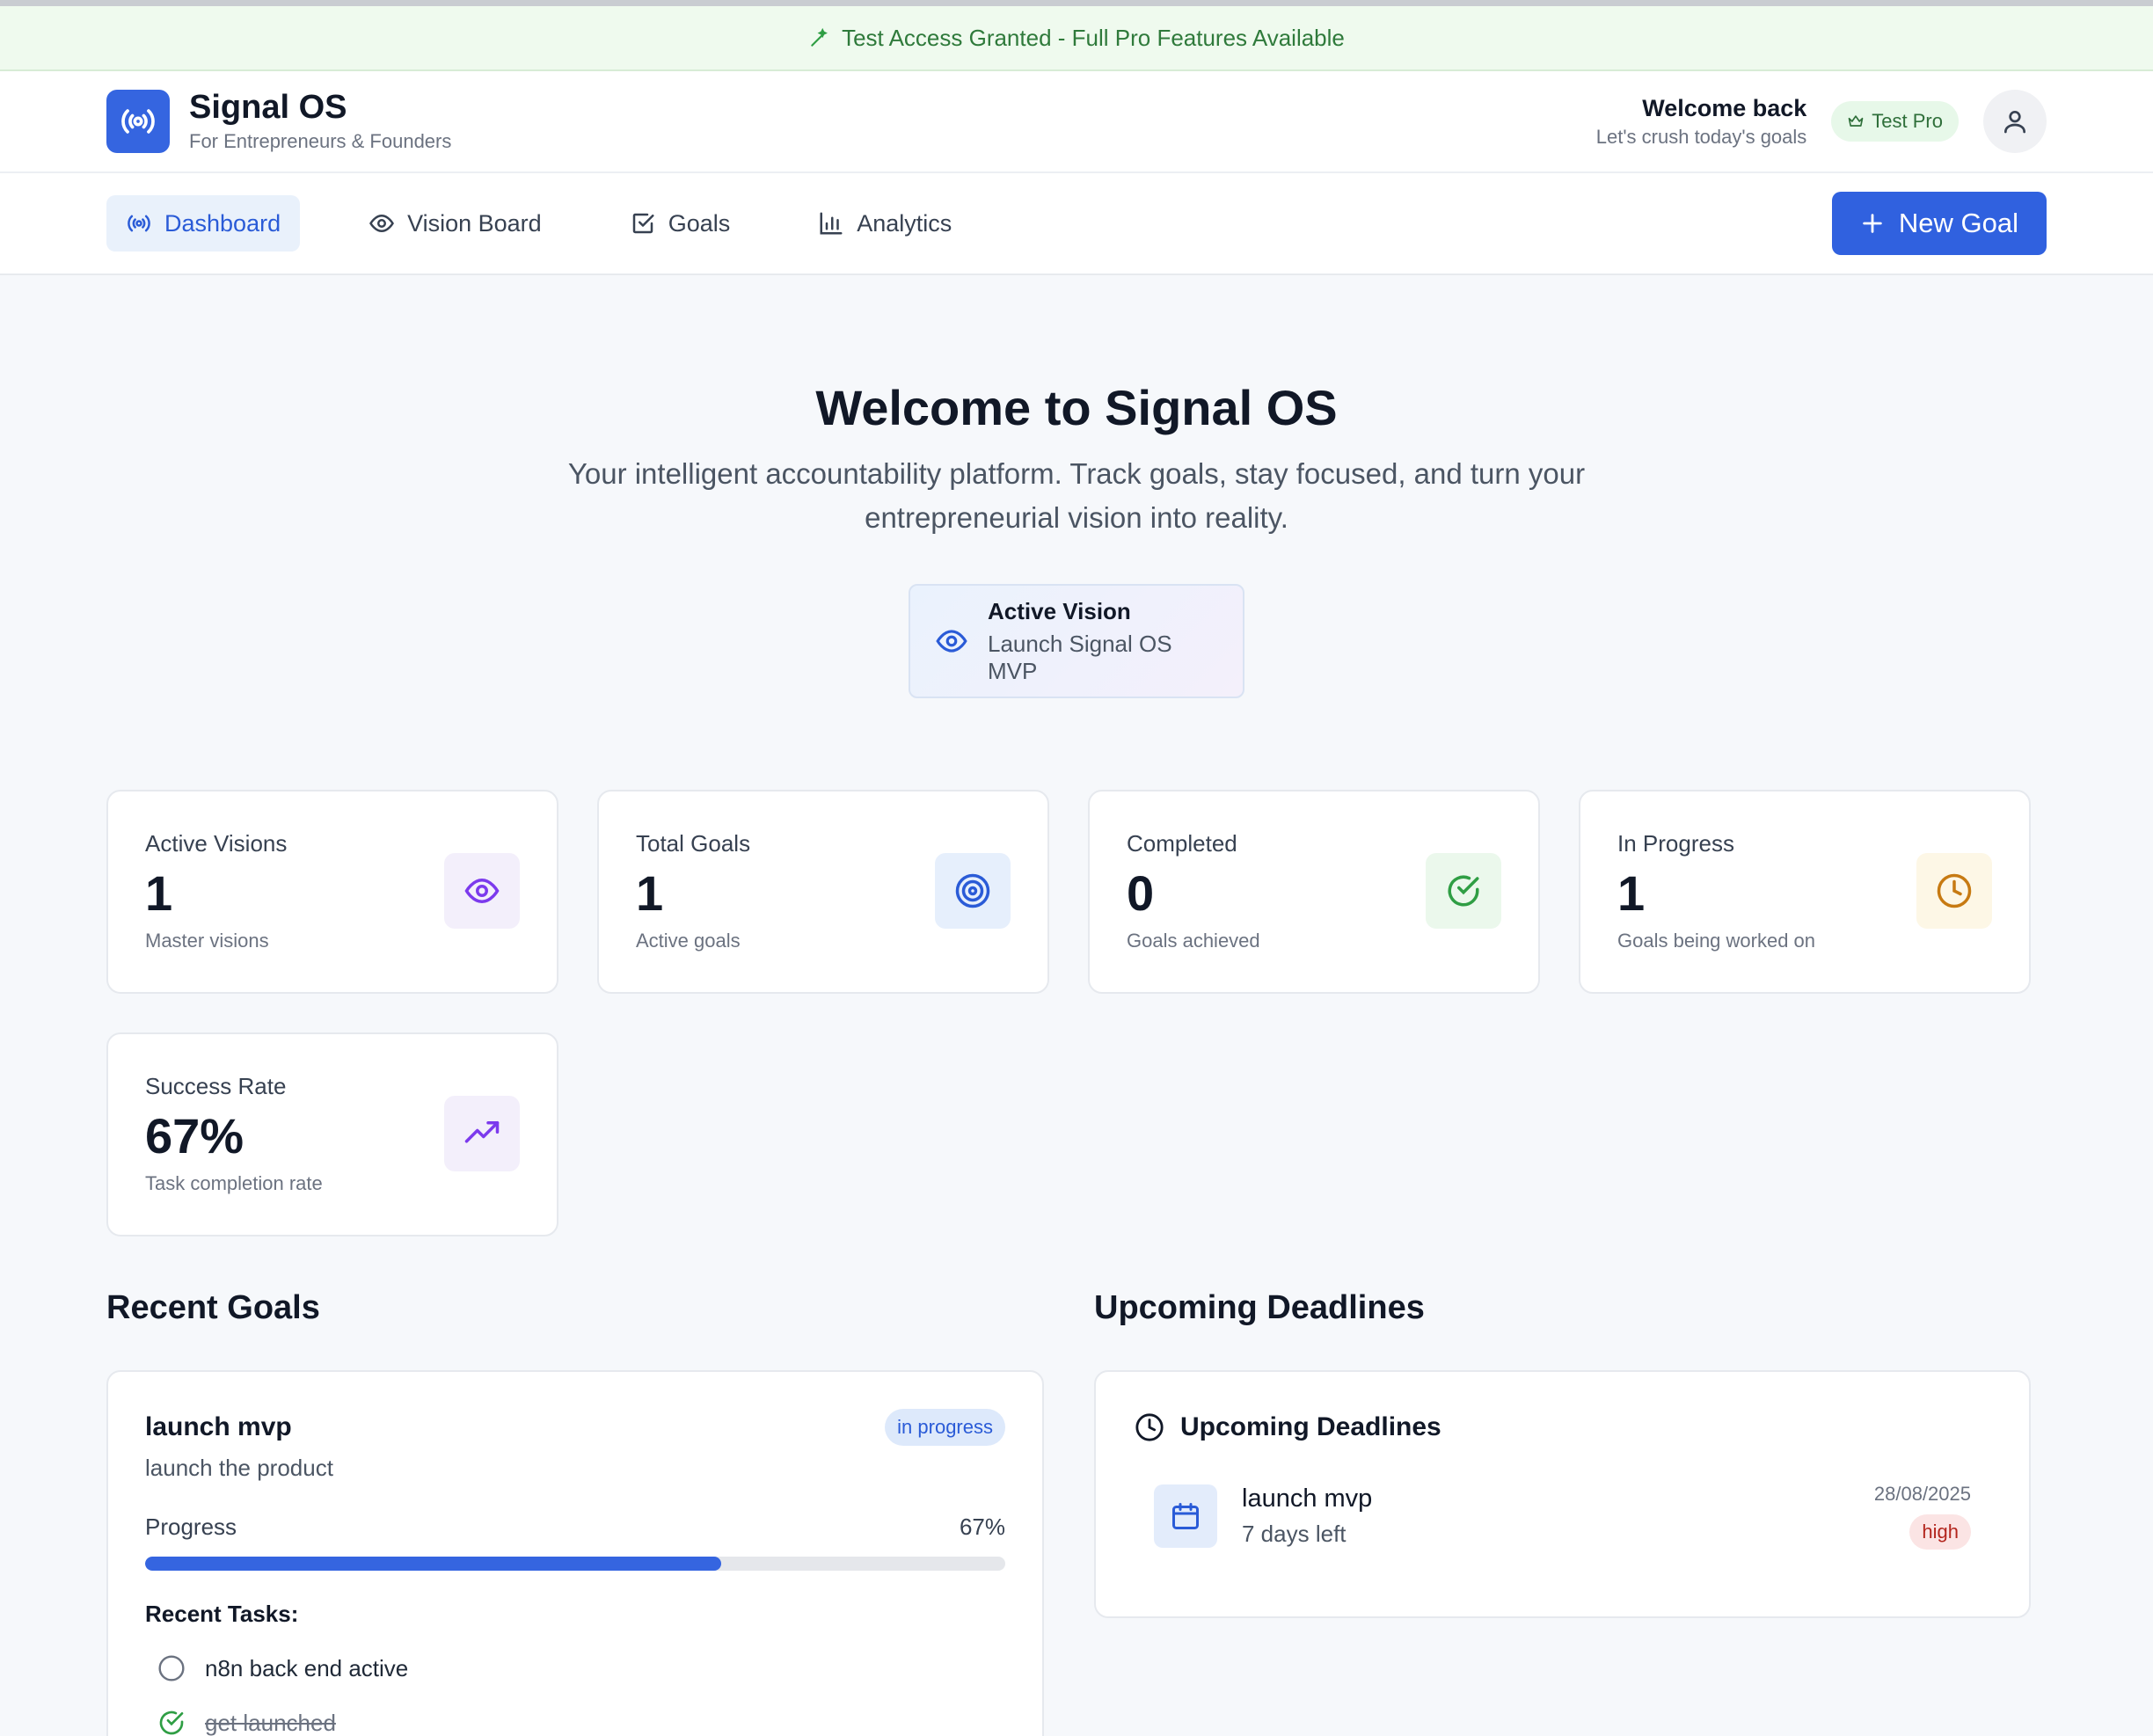 This screenshot has width=2153, height=1736. Describe the element at coordinates (332, 1134) in the screenshot. I see `stat-card-success-rate: Success Rate 67% Task completion rate` at that location.